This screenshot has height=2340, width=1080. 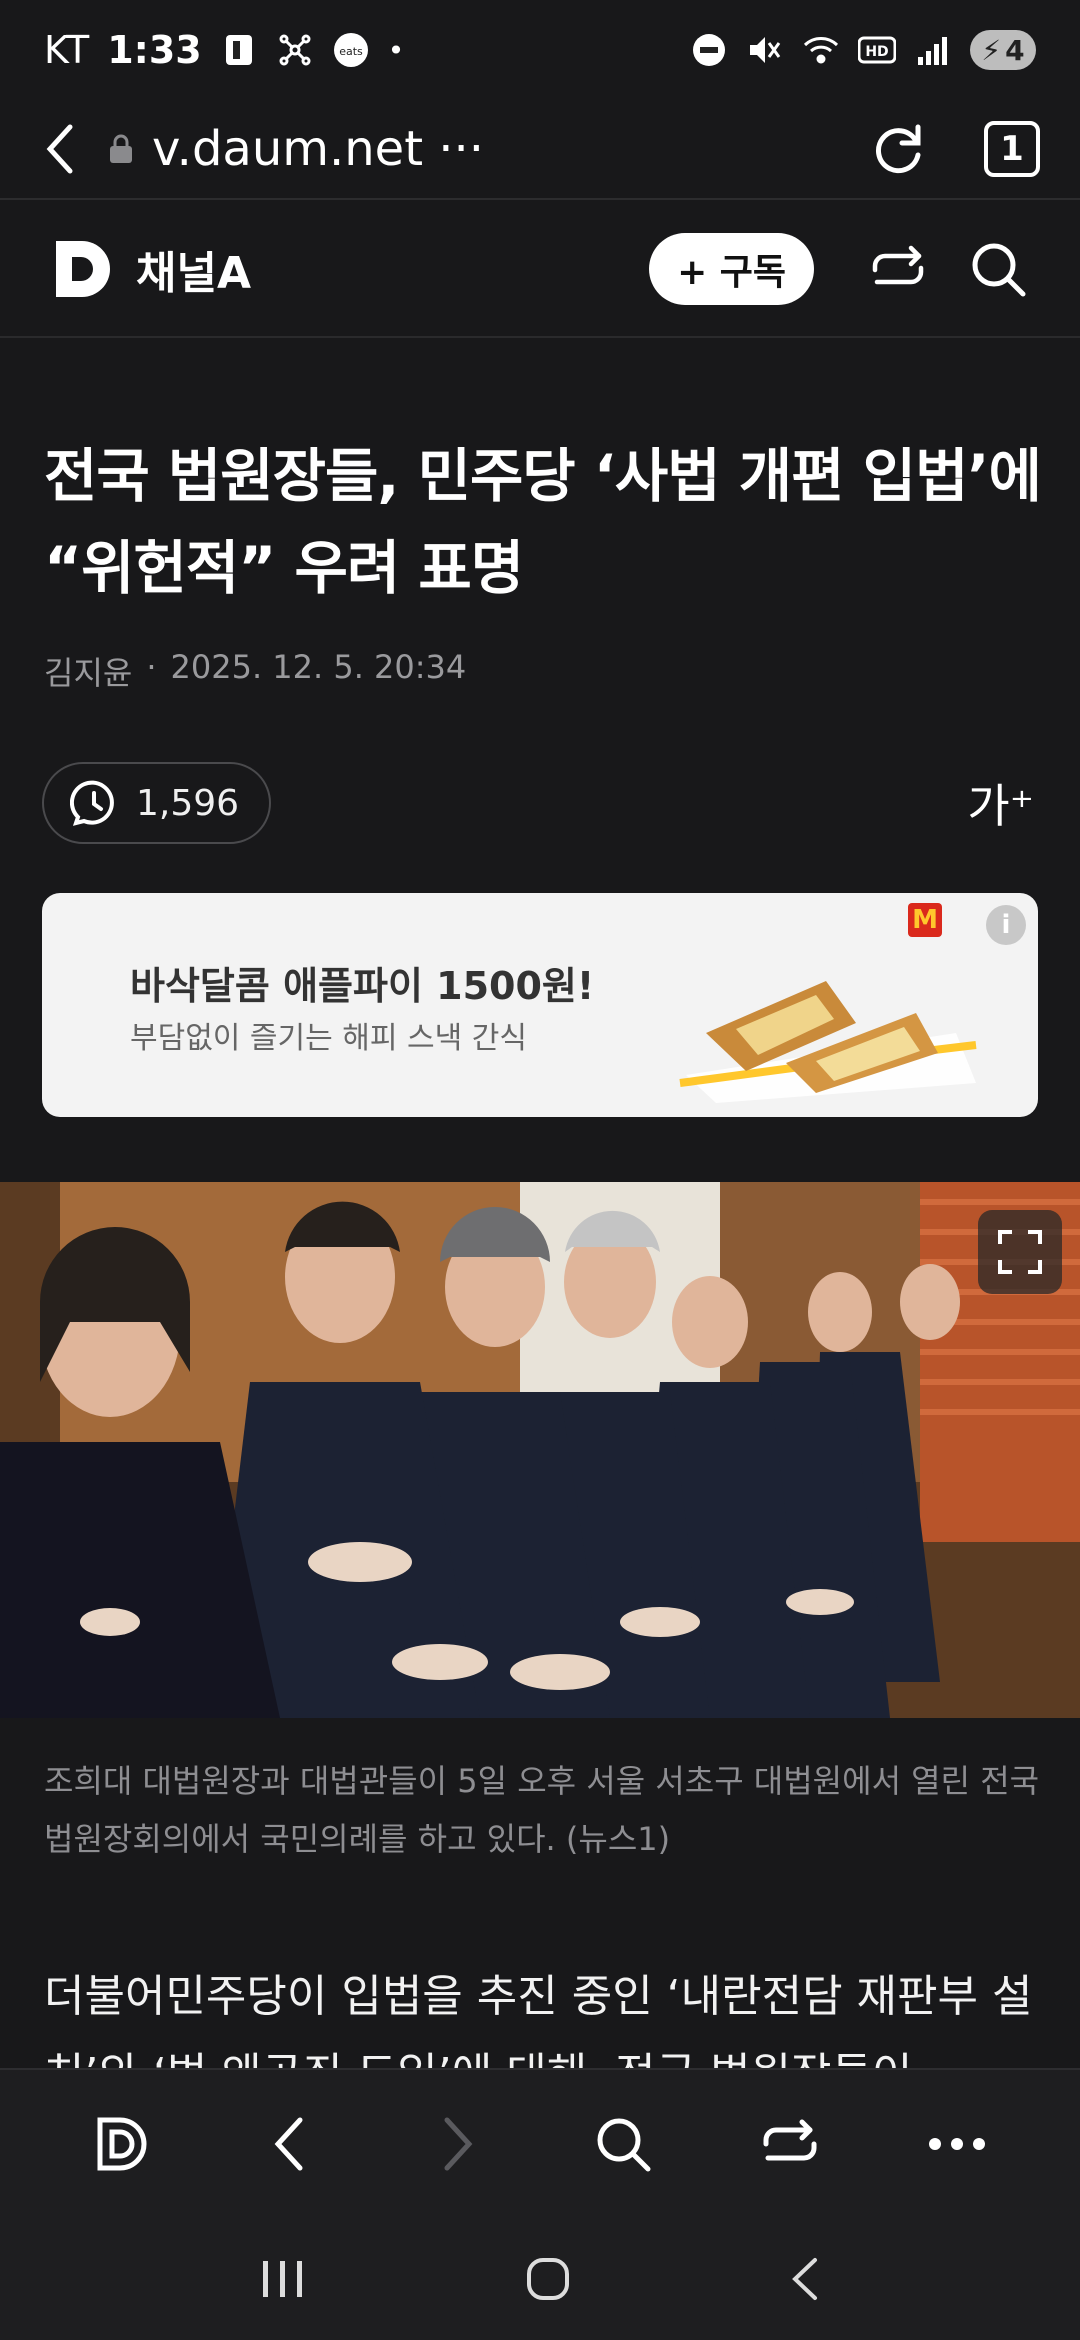 What do you see at coordinates (925, 920) in the screenshot?
I see `mcdonalds-logo-icon: M` at bounding box center [925, 920].